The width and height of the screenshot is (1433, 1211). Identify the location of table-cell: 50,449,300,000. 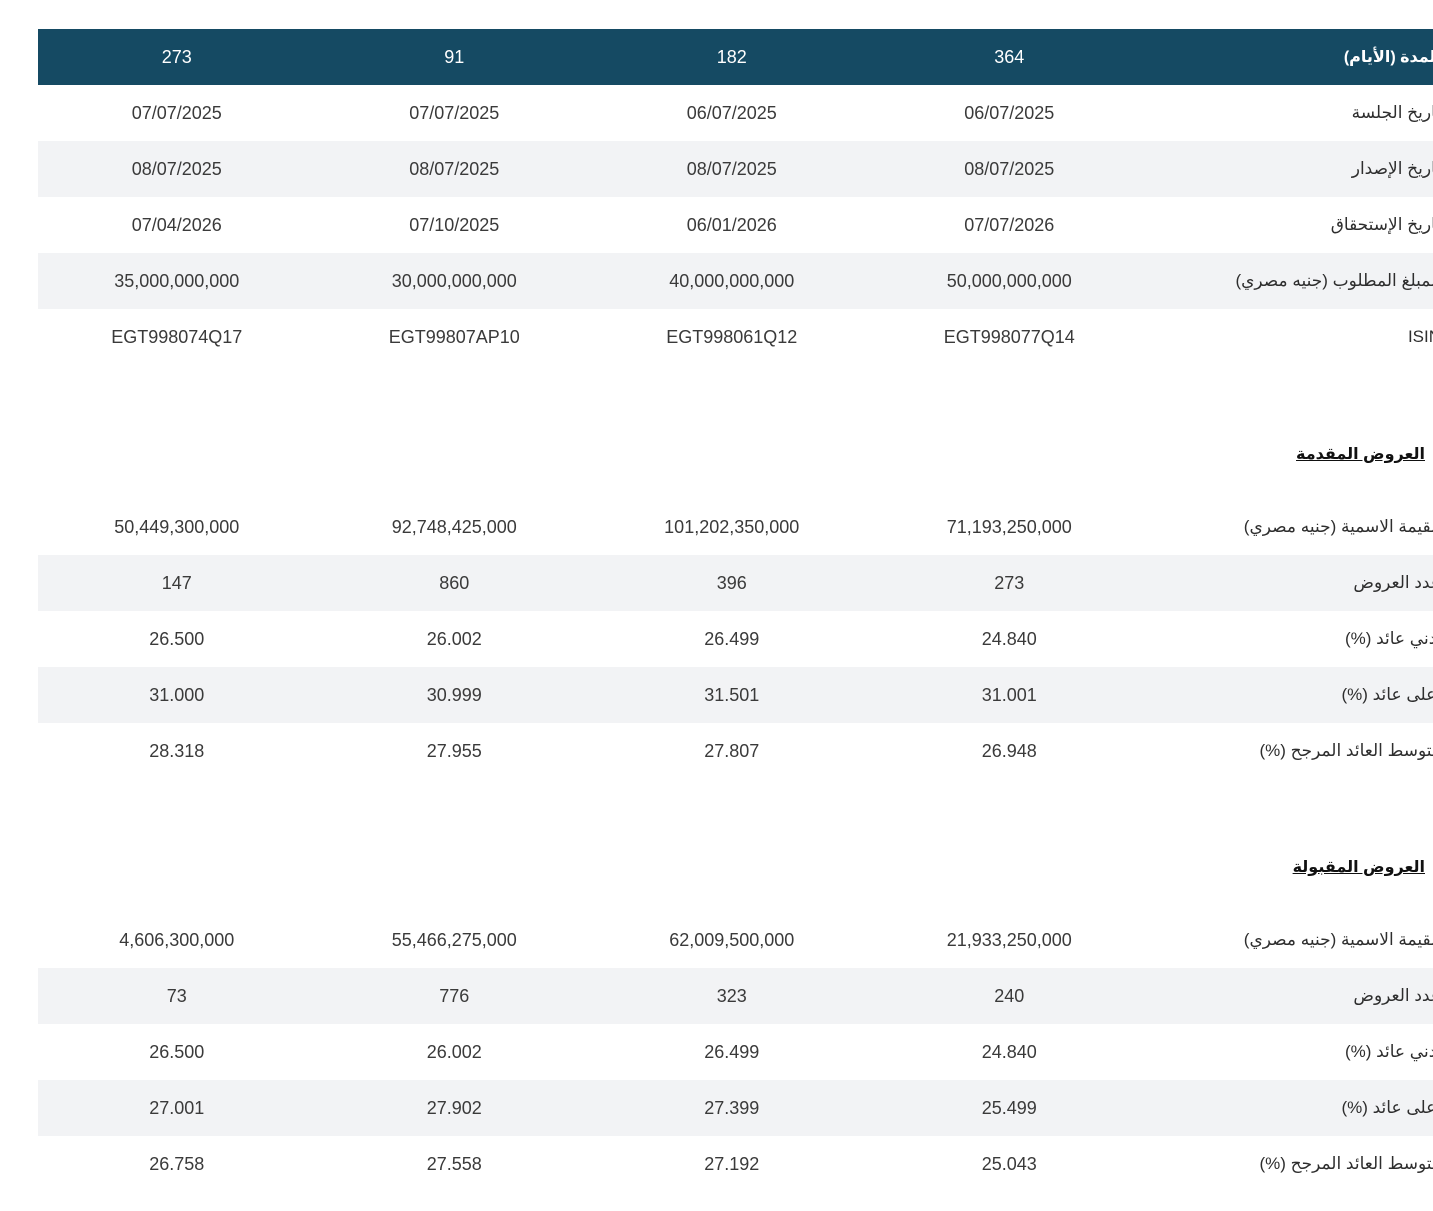
(177, 526).